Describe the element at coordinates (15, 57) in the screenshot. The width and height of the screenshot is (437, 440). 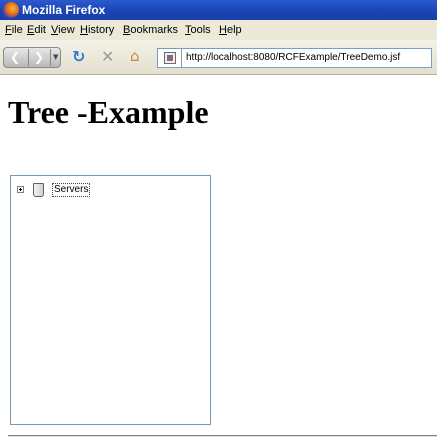
I see `back-icon: ❮` at that location.